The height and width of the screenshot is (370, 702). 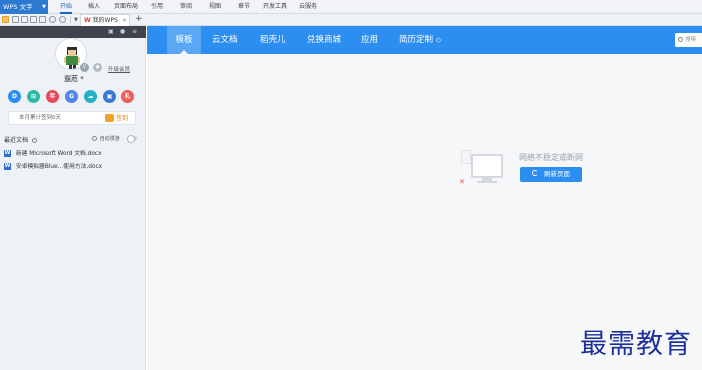 What do you see at coordinates (244, 7) in the screenshot?
I see `menu-item-sections: 章节` at bounding box center [244, 7].